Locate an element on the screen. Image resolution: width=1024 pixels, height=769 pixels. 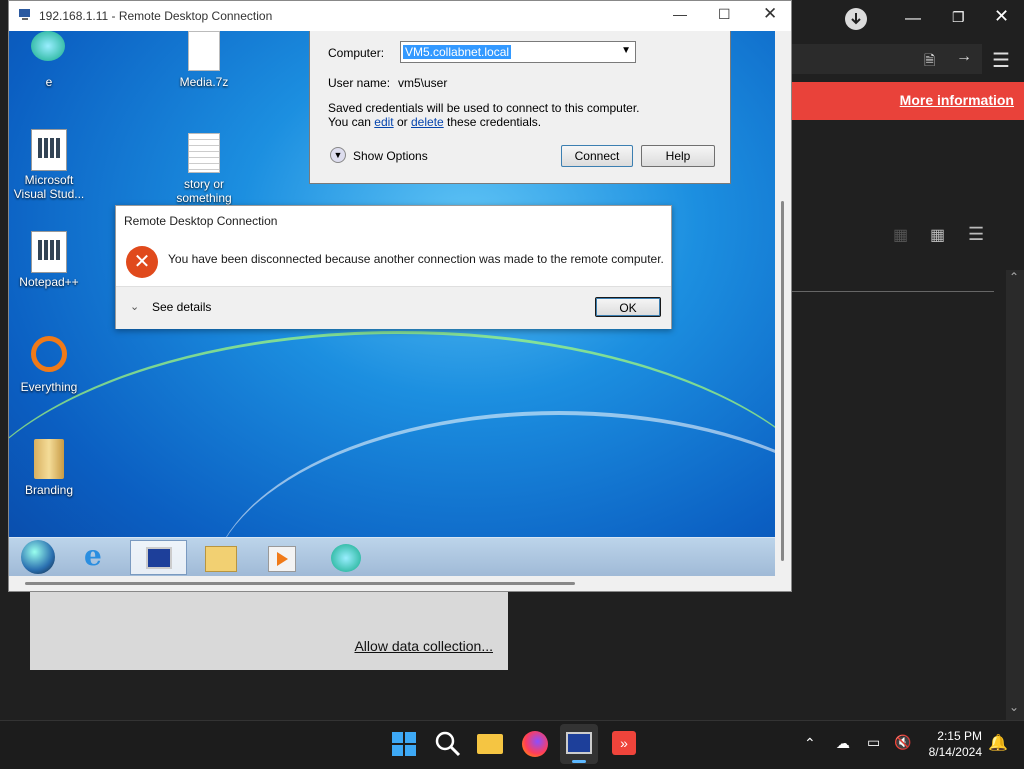
notepadpp-icon is located at coordinates (49, 252).